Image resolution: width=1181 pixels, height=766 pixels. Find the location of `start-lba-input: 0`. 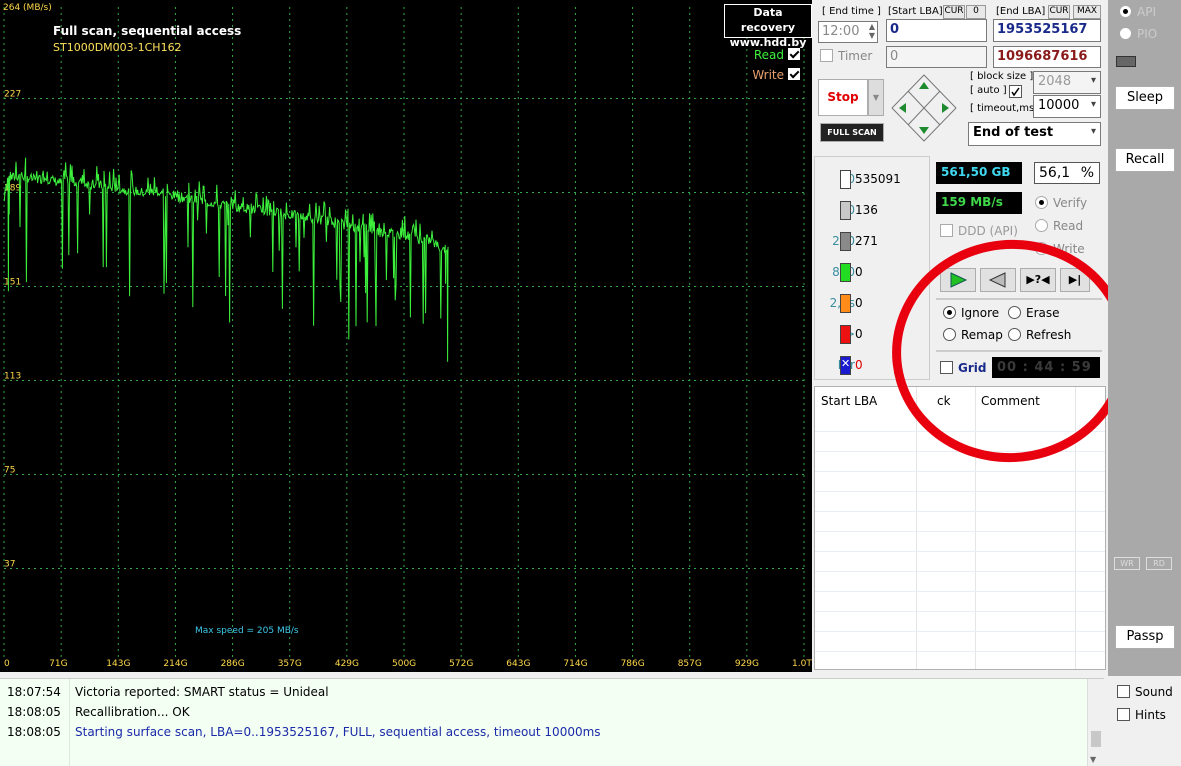

start-lba-input: 0 is located at coordinates (936, 30).